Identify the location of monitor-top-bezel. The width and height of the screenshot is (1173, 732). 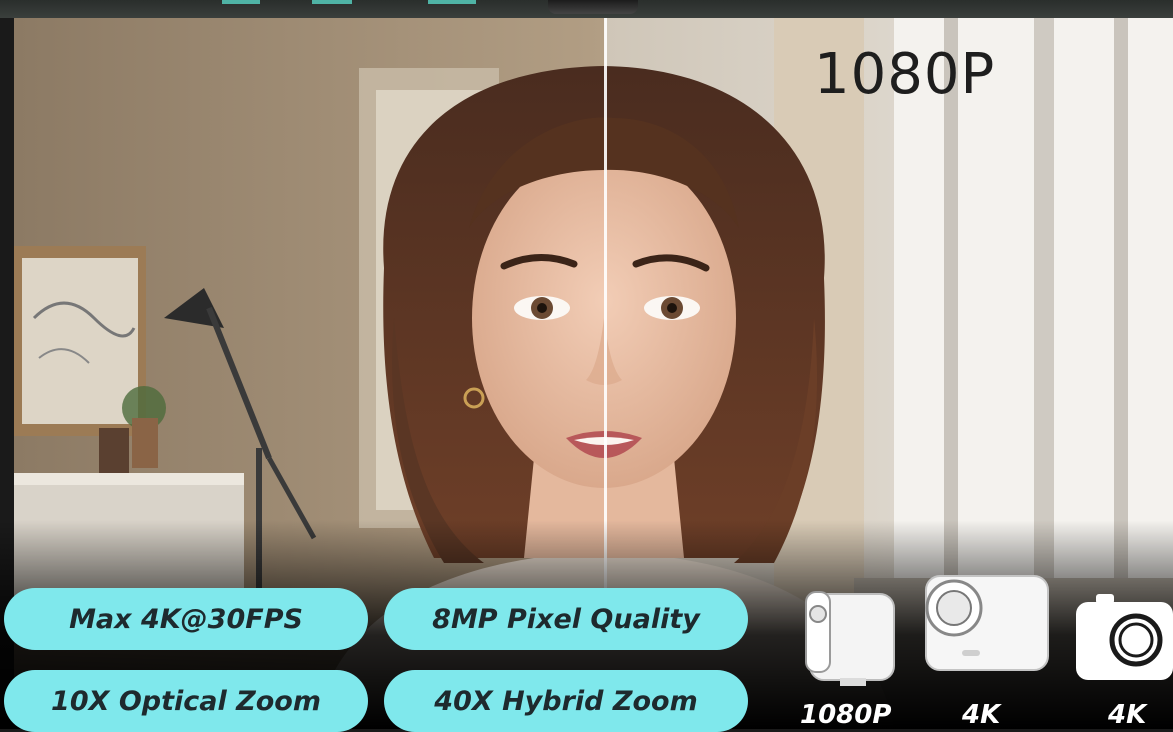
(586, 9).